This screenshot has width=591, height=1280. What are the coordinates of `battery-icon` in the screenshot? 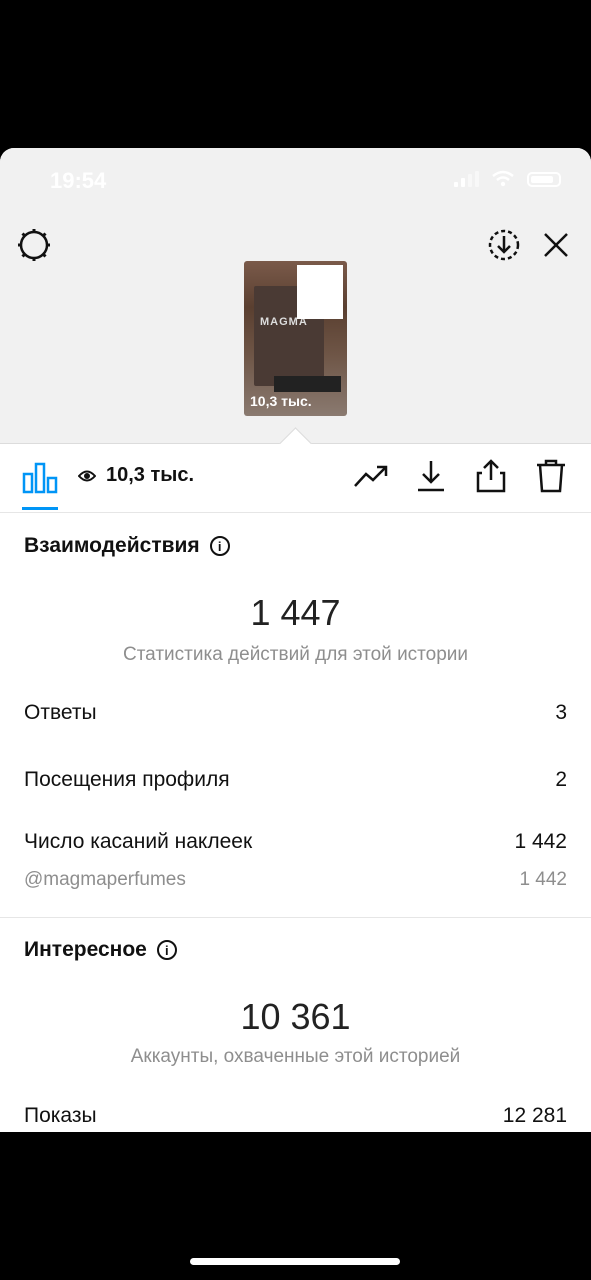 It's located at (544, 179).